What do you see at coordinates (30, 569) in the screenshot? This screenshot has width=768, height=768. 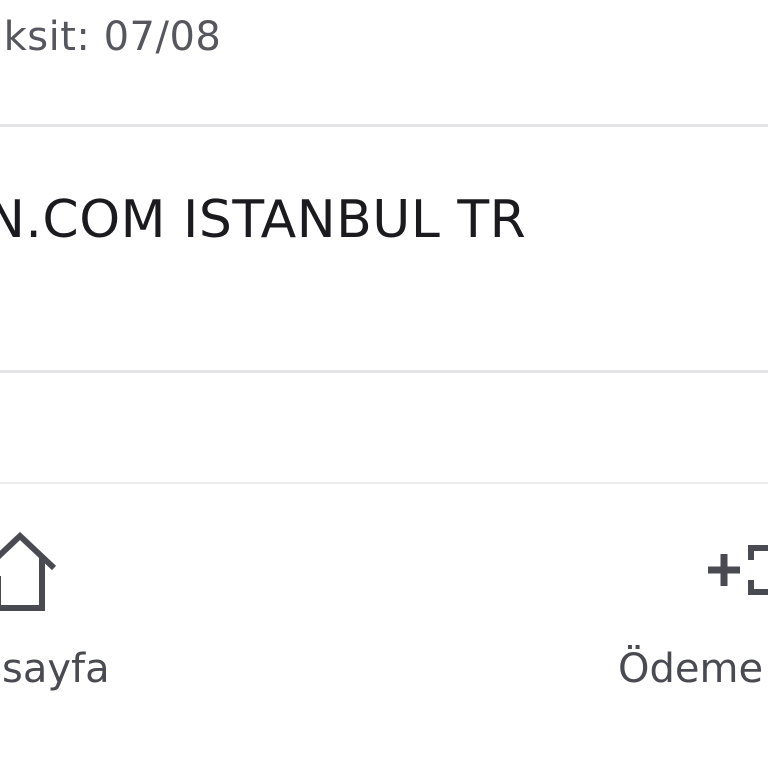 I see `home-icon` at bounding box center [30, 569].